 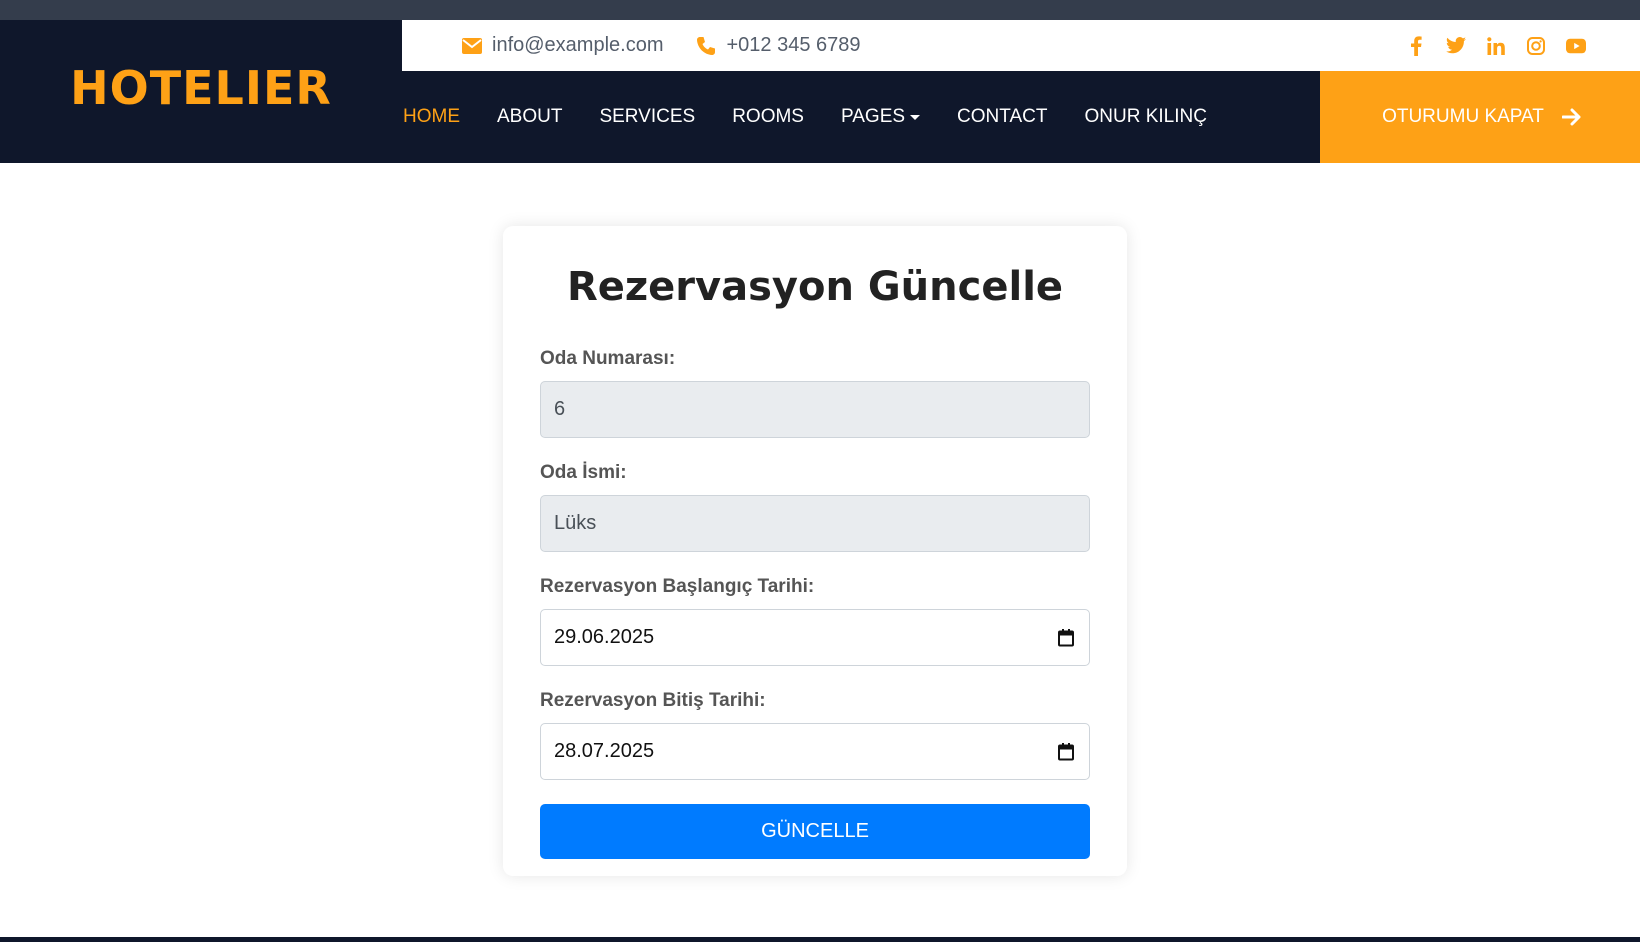 What do you see at coordinates (1463, 116) in the screenshot?
I see `logout-label: OTURUMU KAPAT` at bounding box center [1463, 116].